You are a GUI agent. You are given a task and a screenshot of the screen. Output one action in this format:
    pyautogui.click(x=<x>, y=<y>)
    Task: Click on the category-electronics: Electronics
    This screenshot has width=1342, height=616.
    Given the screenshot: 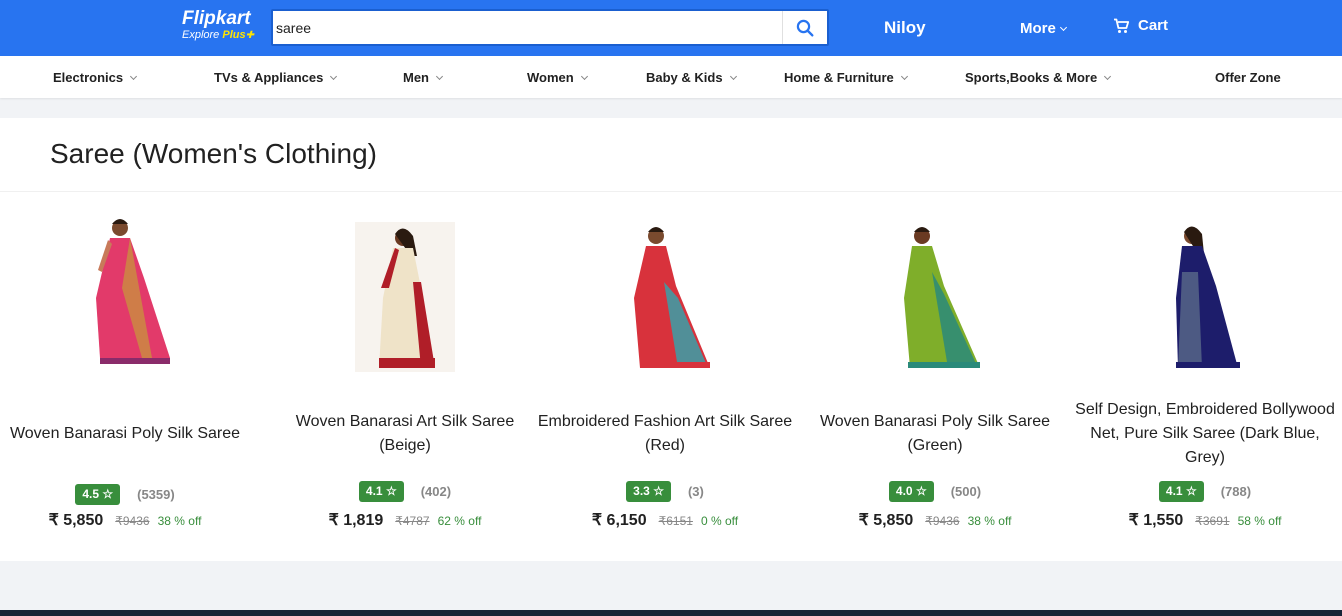 What is the action you would take?
    pyautogui.click(x=95, y=77)
    